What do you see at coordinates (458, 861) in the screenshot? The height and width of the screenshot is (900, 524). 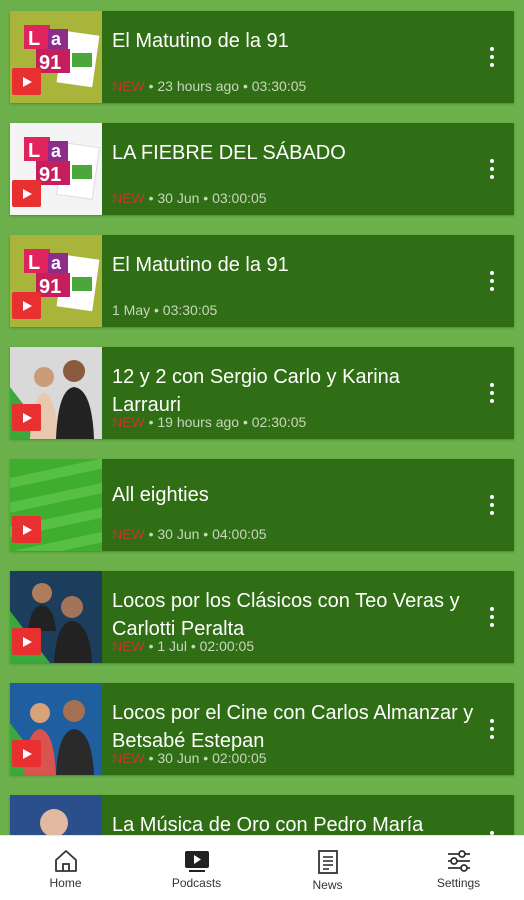 I see `settings-icon` at bounding box center [458, 861].